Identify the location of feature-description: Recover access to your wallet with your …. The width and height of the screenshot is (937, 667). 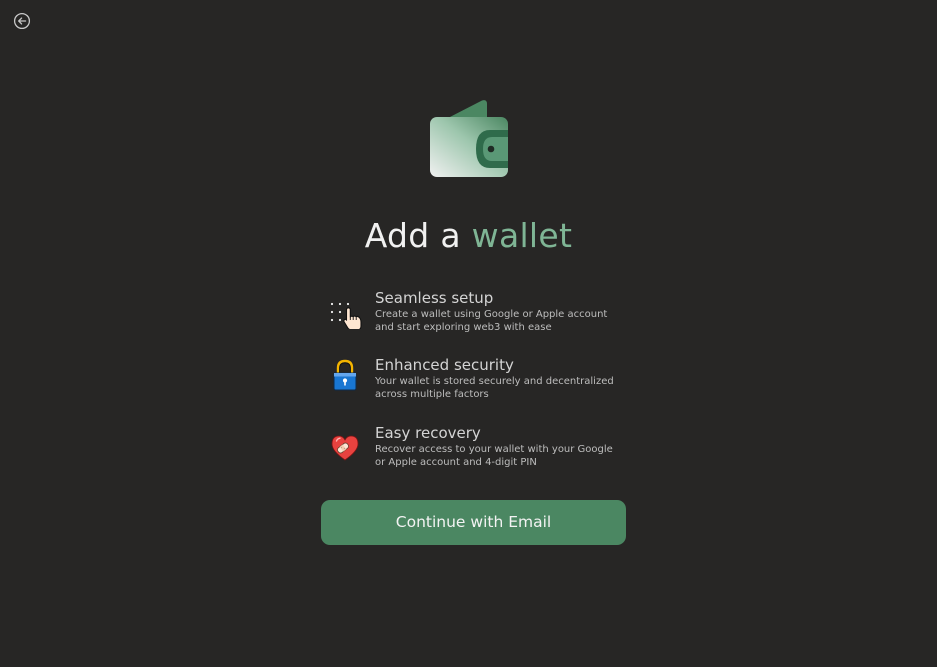
(500, 456).